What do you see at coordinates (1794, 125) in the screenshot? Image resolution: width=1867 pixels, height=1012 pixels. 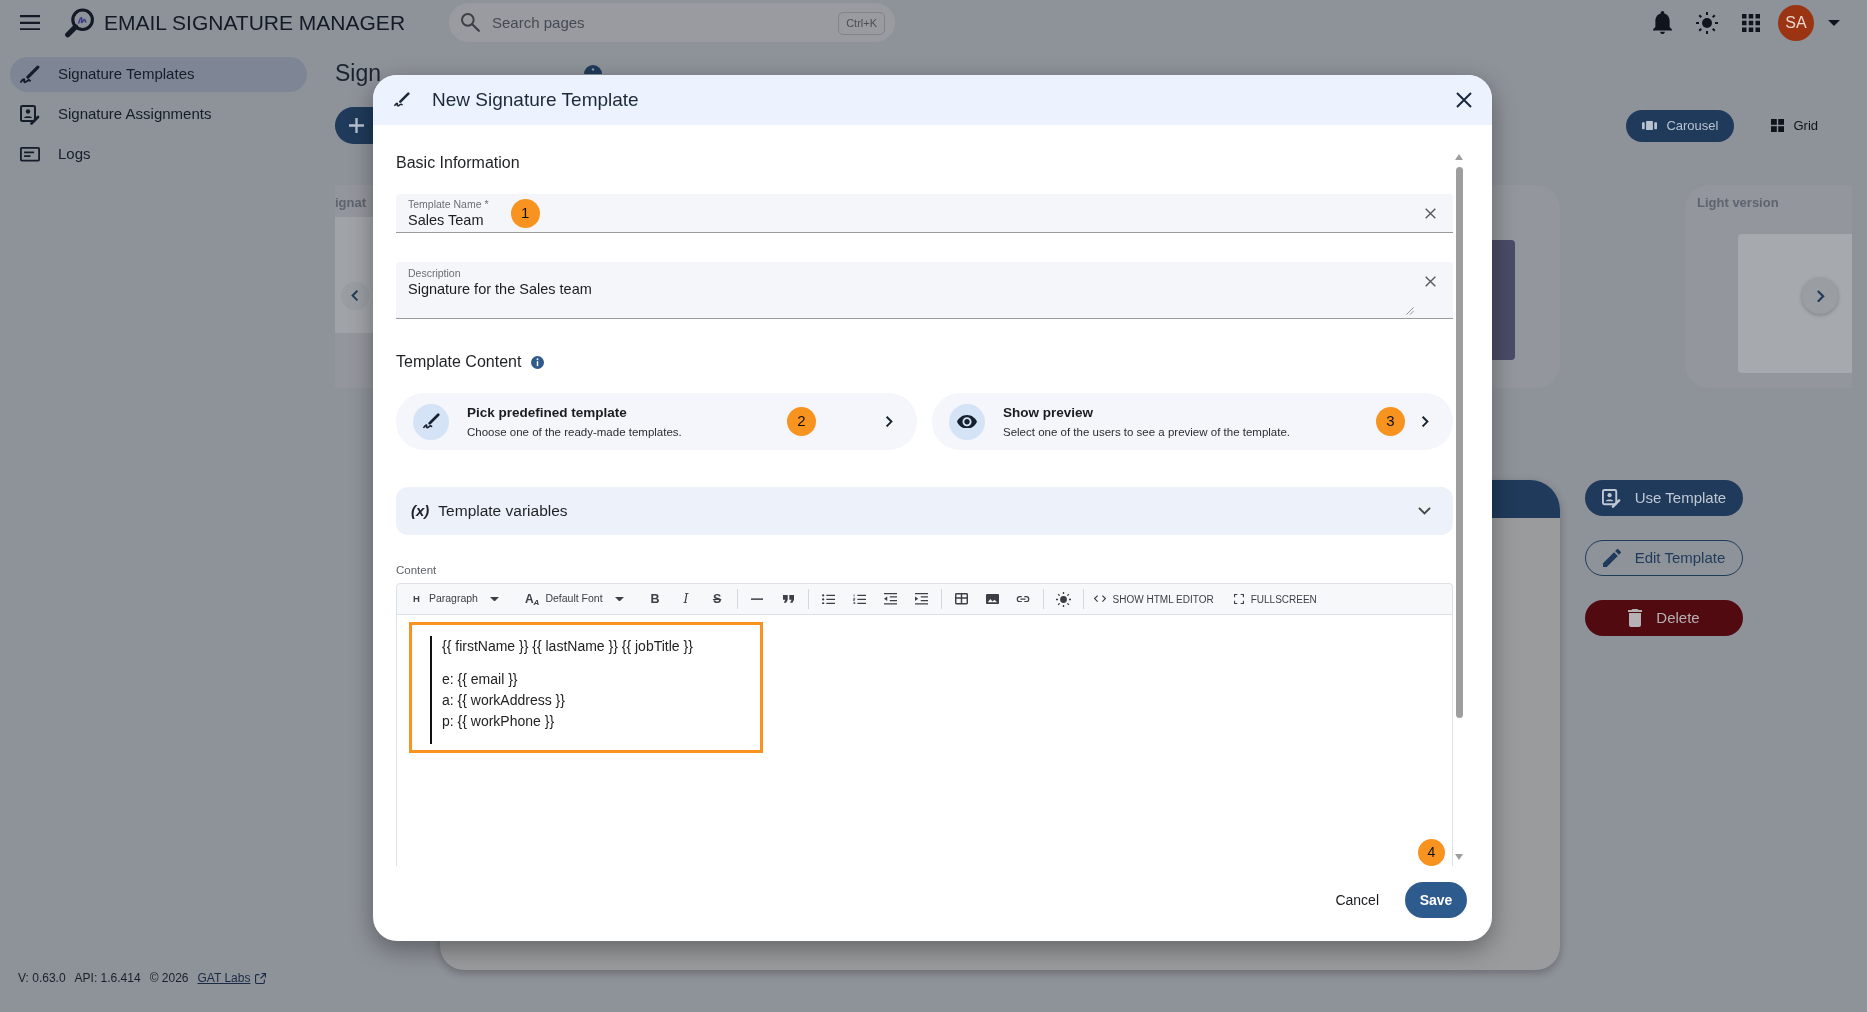 I see `view-toggle-button: Grid` at bounding box center [1794, 125].